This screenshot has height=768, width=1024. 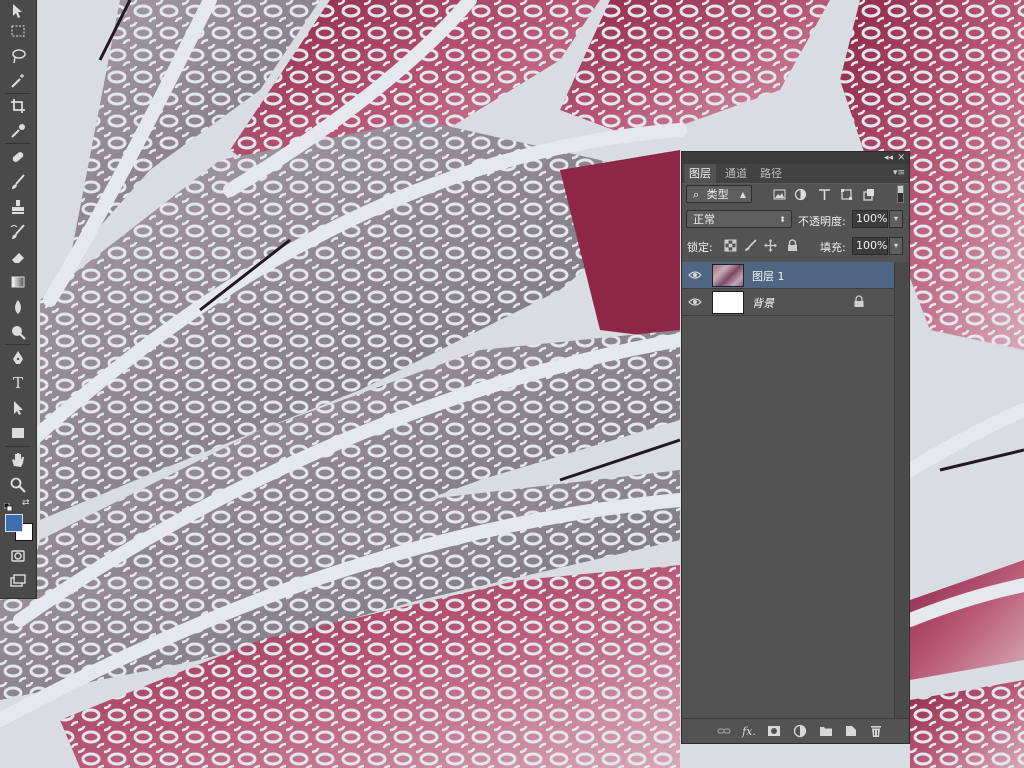 What do you see at coordinates (18, 433) in the screenshot?
I see `rectangle-tool-icon` at bounding box center [18, 433].